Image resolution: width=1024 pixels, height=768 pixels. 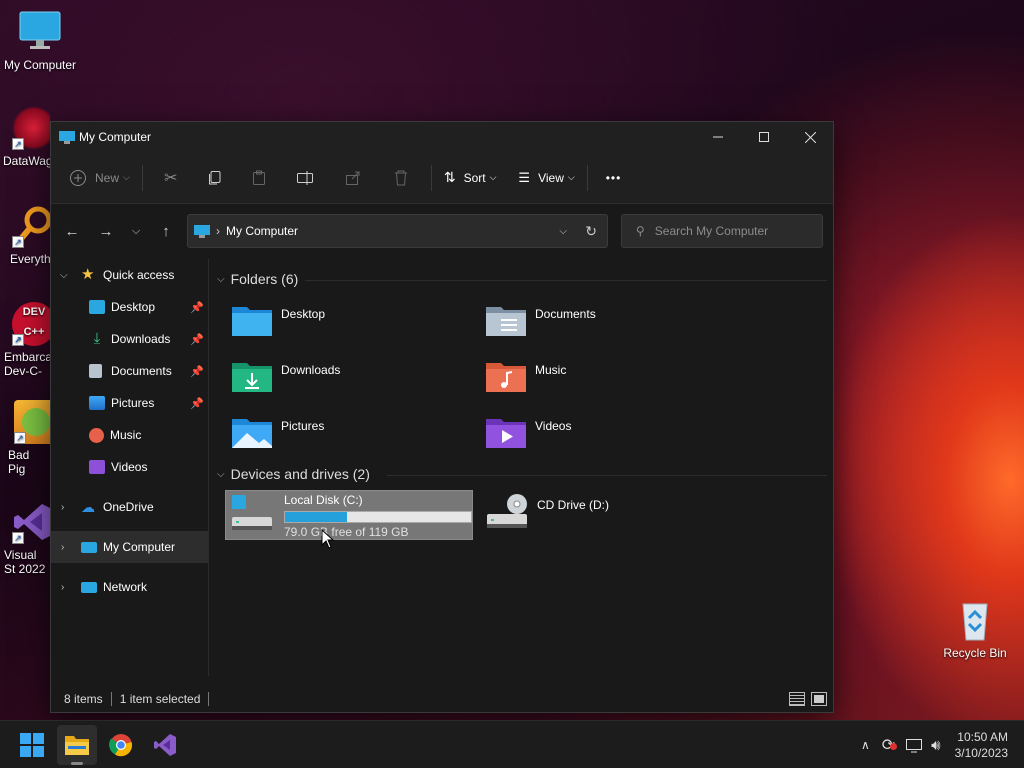 I want to click on forward-button: →, so click(x=106, y=231).